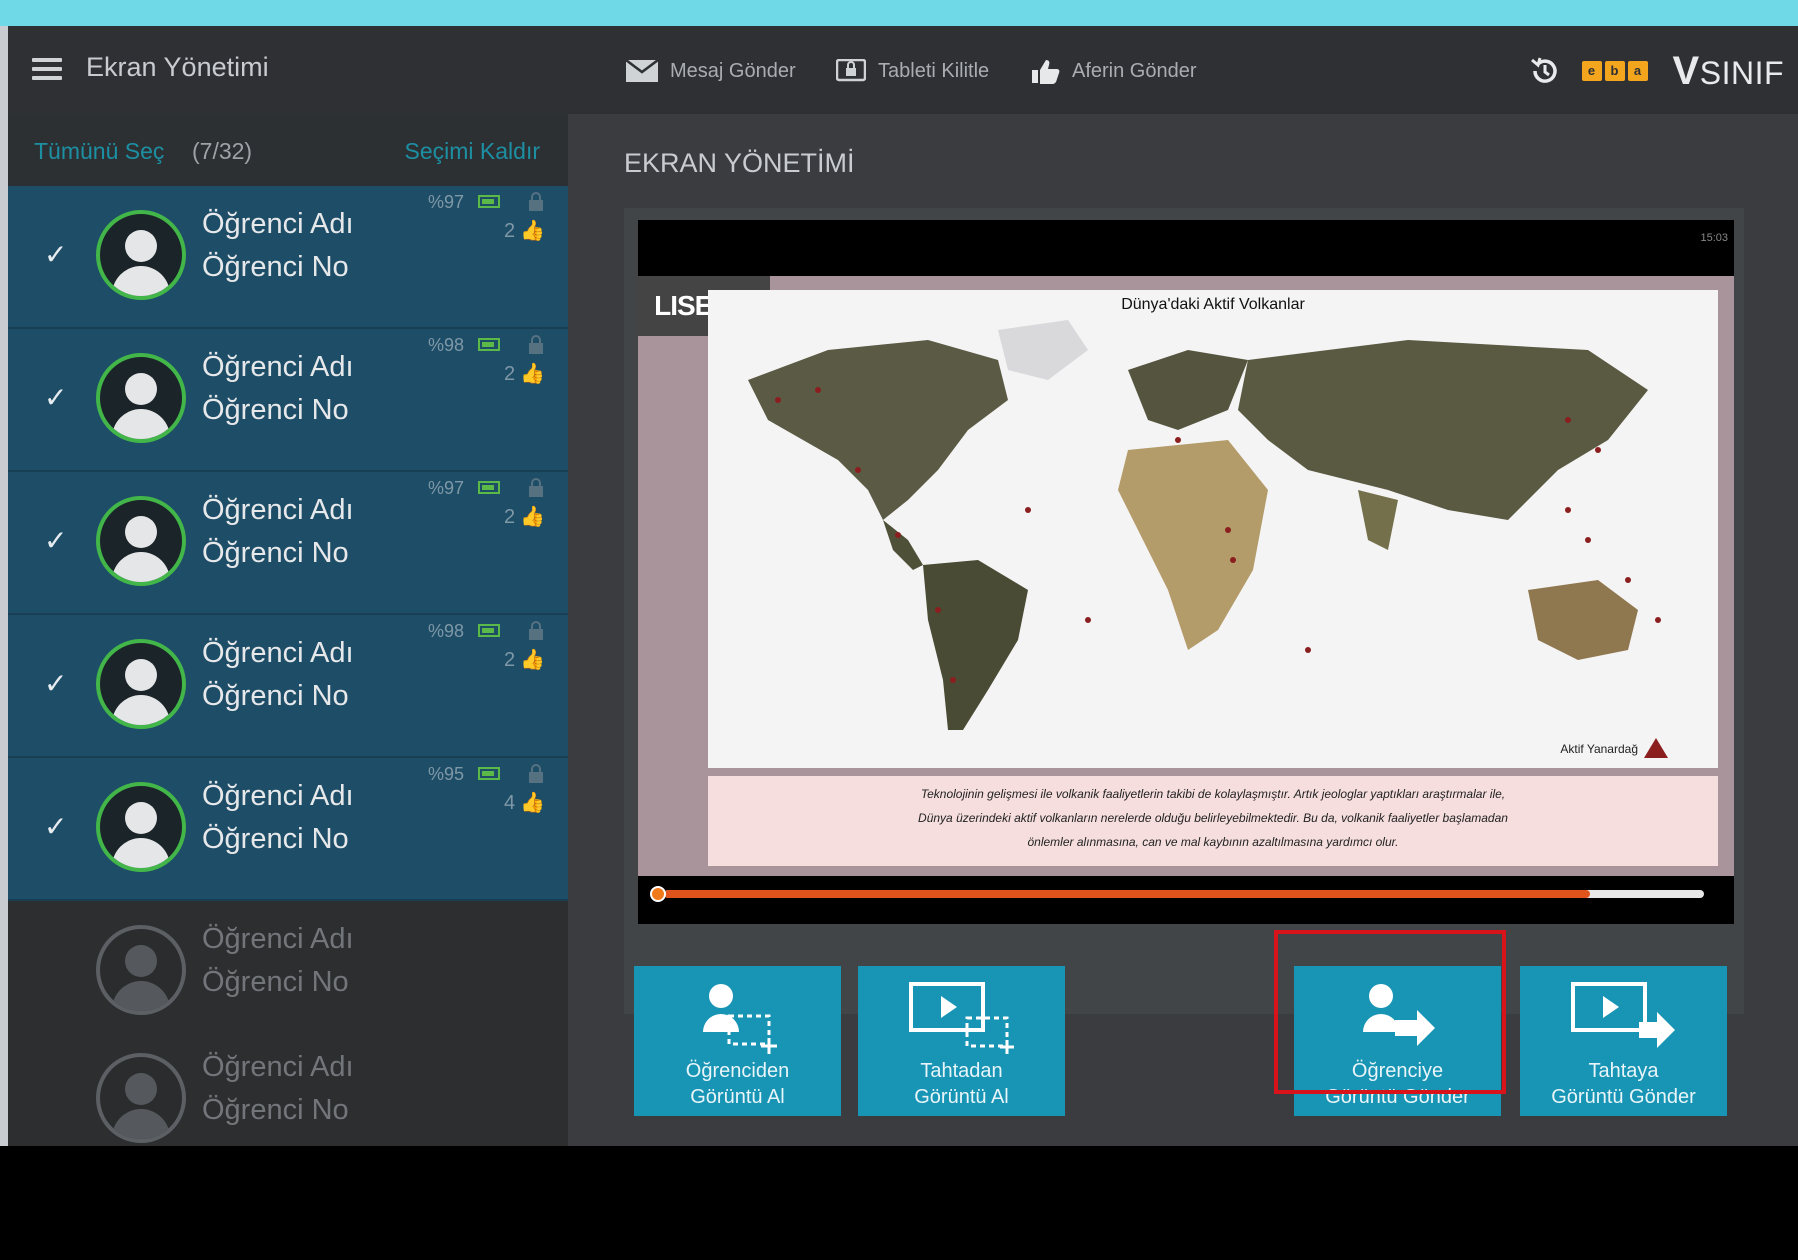 This screenshot has height=1260, width=1798. What do you see at coordinates (1714, 238) in the screenshot?
I see `device-status-bar: 15:03` at bounding box center [1714, 238].